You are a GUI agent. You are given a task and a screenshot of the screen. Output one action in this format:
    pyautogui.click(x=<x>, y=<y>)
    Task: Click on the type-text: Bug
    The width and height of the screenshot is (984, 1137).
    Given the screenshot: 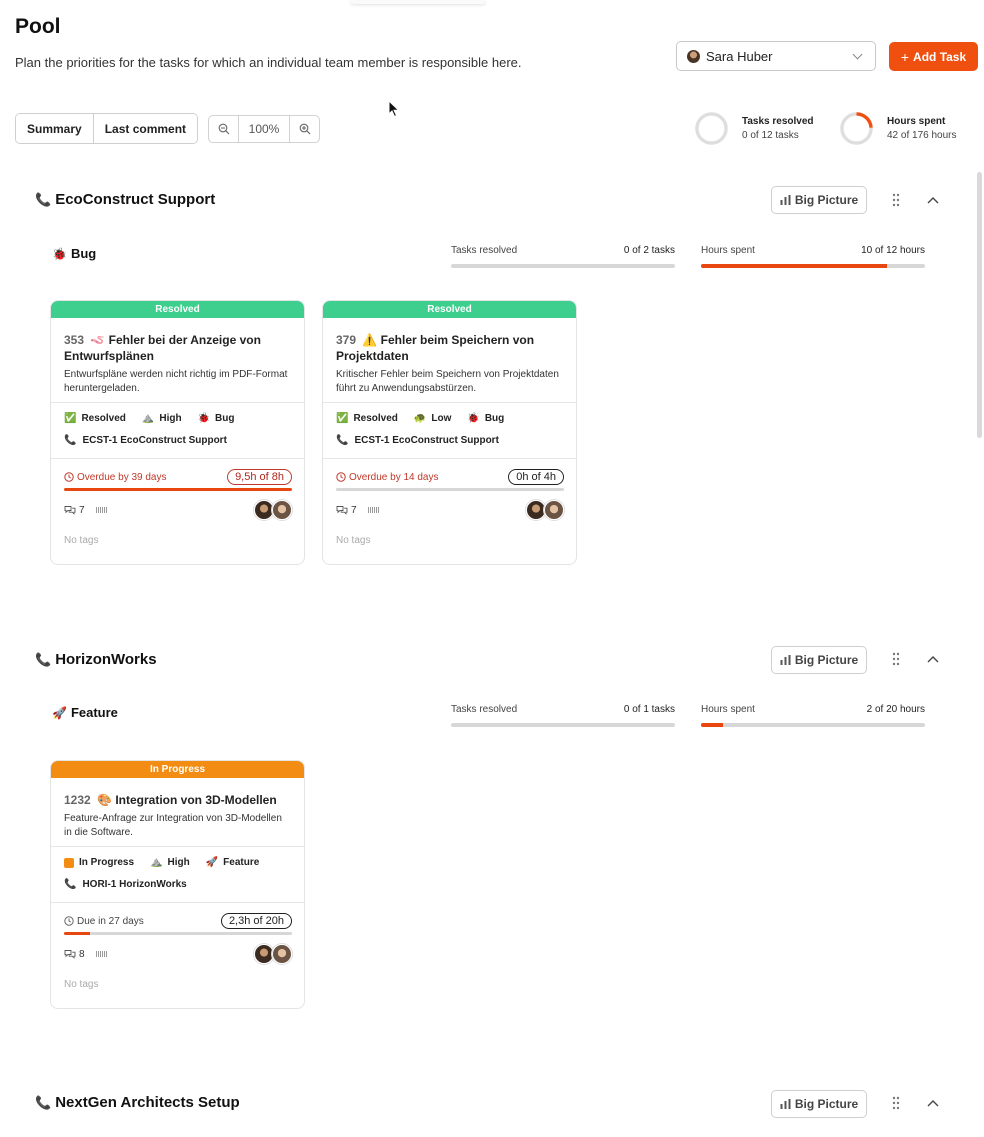 What is the action you would take?
    pyautogui.click(x=494, y=418)
    